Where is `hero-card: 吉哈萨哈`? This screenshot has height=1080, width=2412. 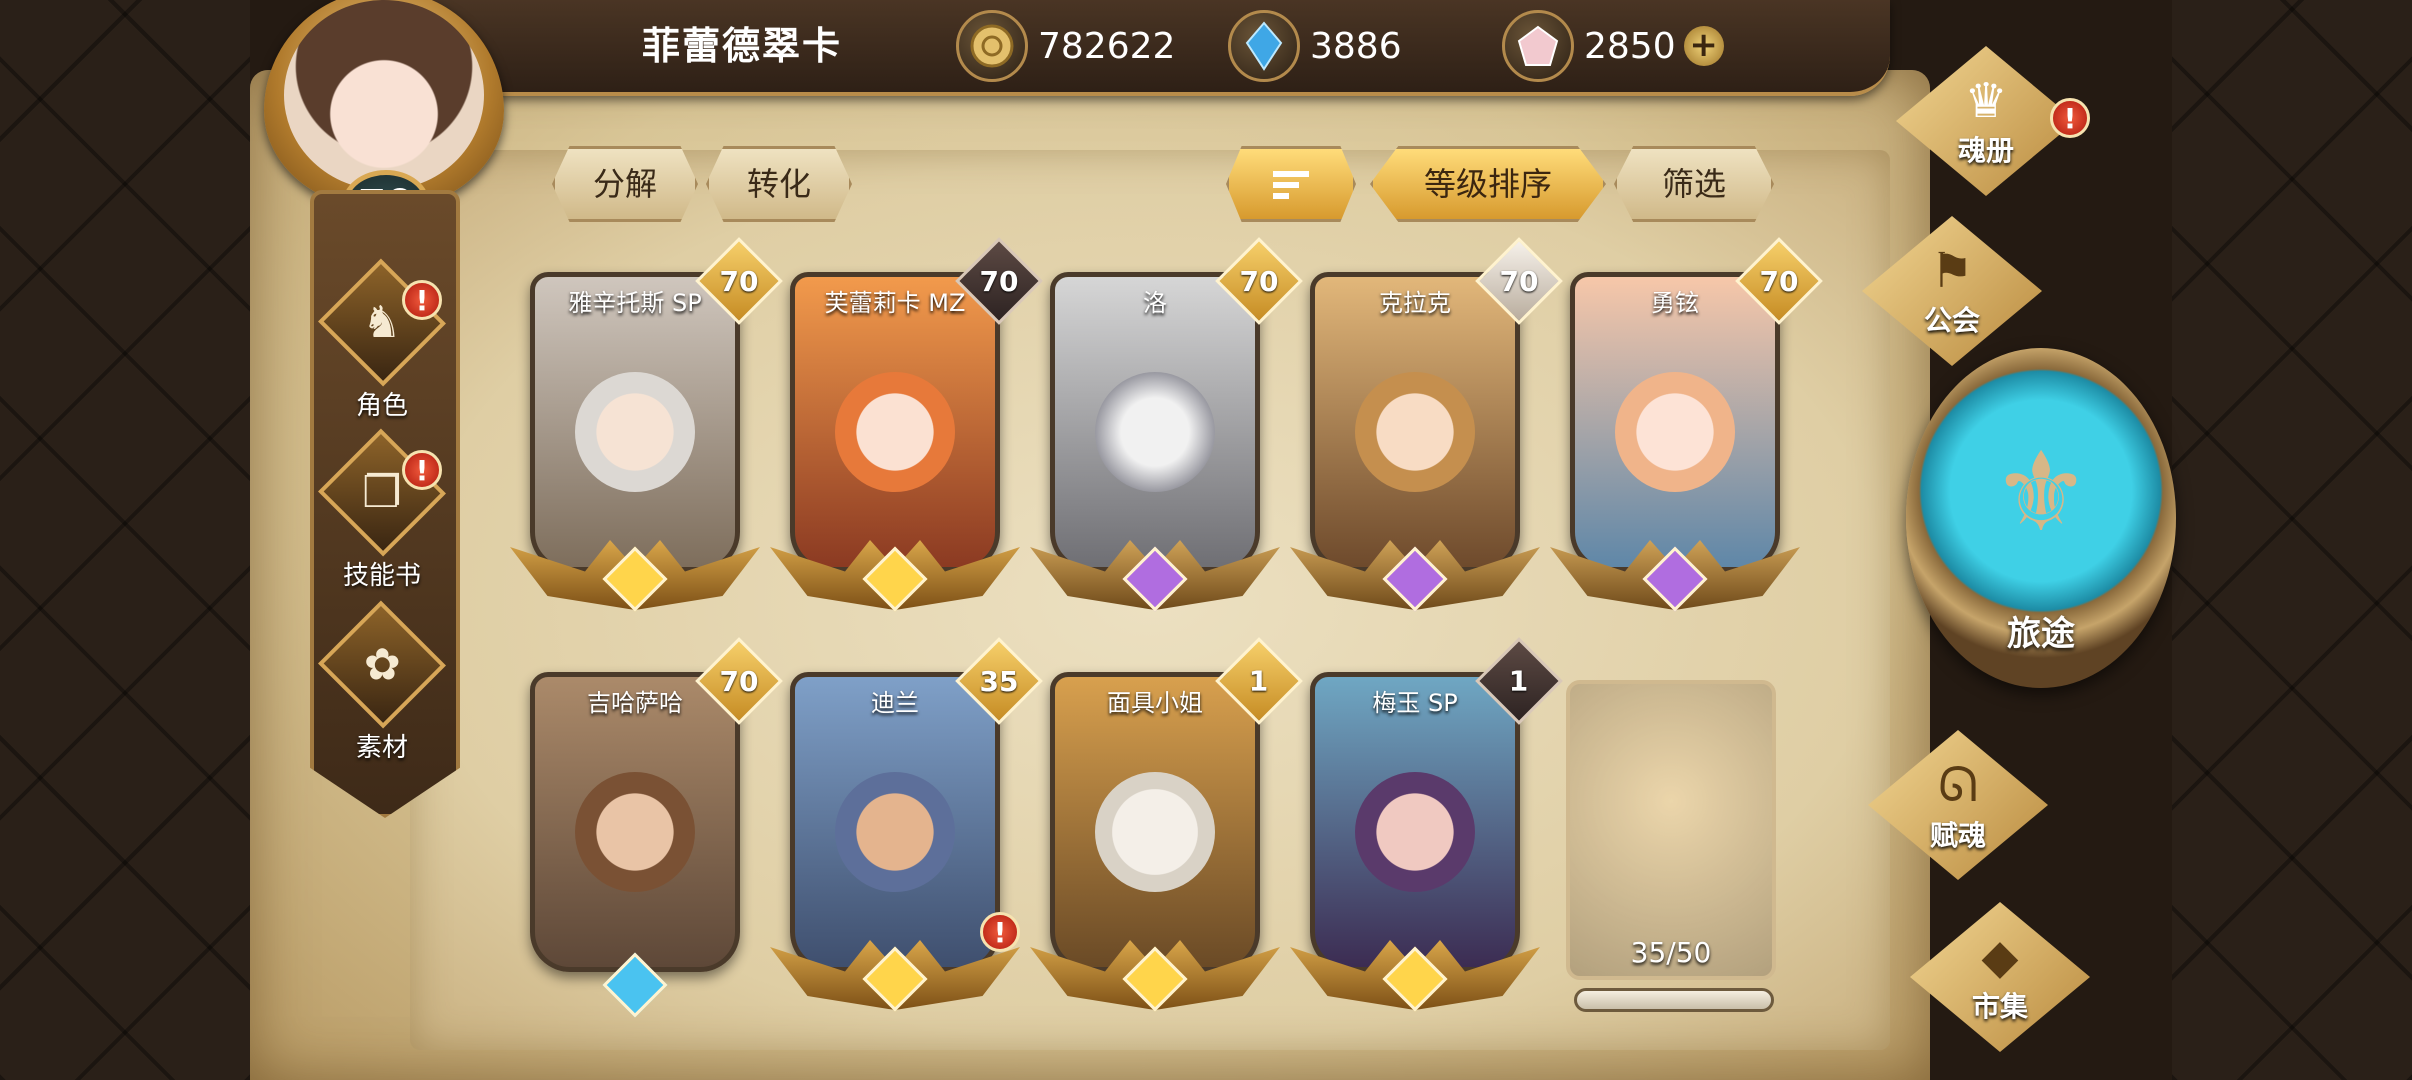 hero-card: 吉哈萨哈 is located at coordinates (635, 822).